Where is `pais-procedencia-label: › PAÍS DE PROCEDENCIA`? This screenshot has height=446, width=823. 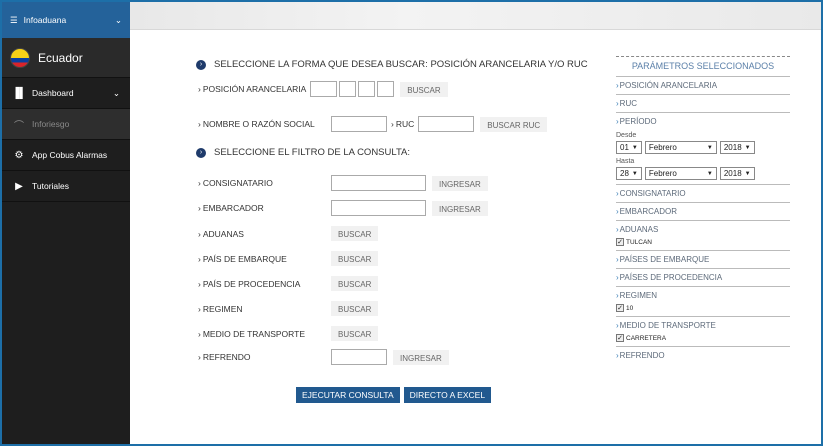 pais-procedencia-label: › PAÍS DE PROCEDENCIA is located at coordinates (249, 283).